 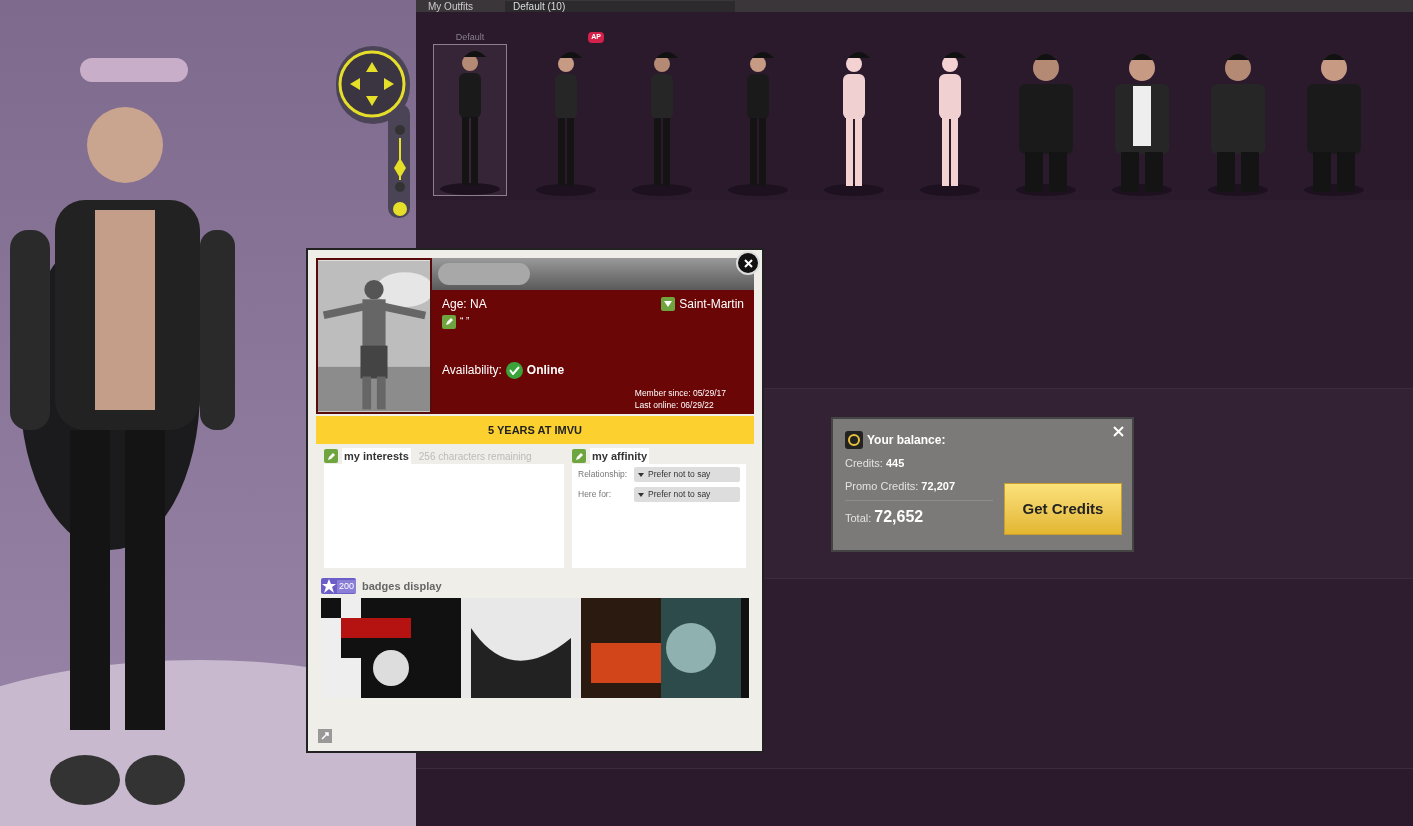 What do you see at coordinates (619, 456) in the screenshot?
I see `section-title: my affinity` at bounding box center [619, 456].